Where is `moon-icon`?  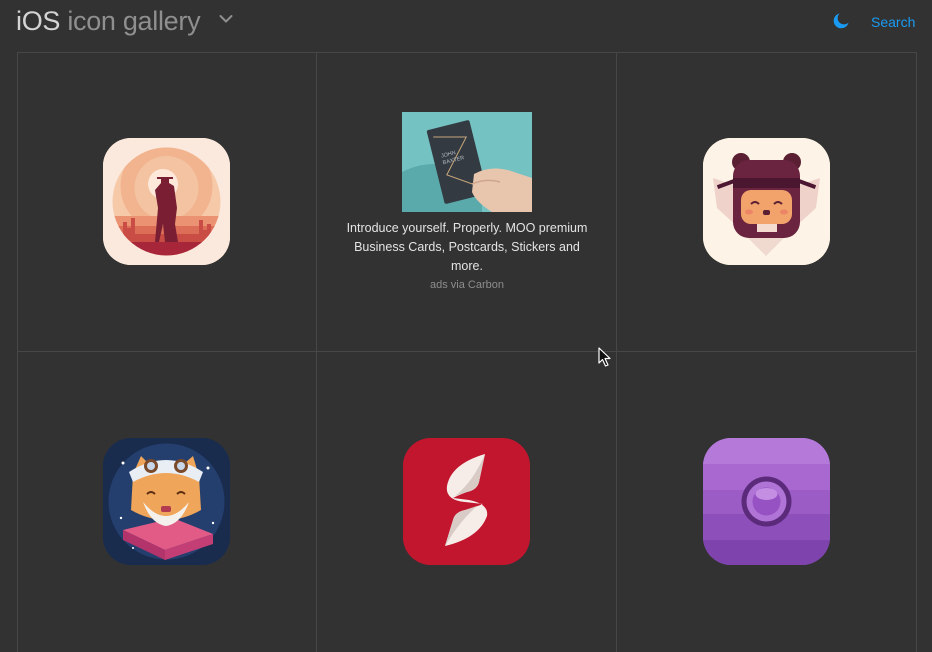
moon-icon is located at coordinates (841, 21).